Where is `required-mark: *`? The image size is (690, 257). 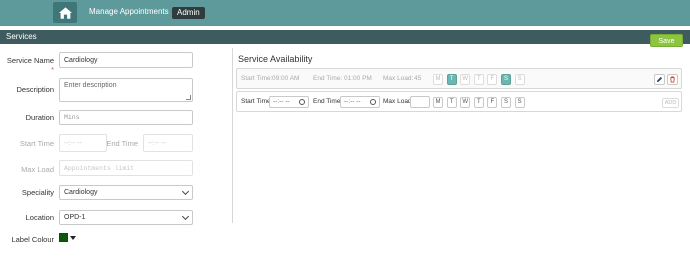
required-mark: * is located at coordinates (52, 69).